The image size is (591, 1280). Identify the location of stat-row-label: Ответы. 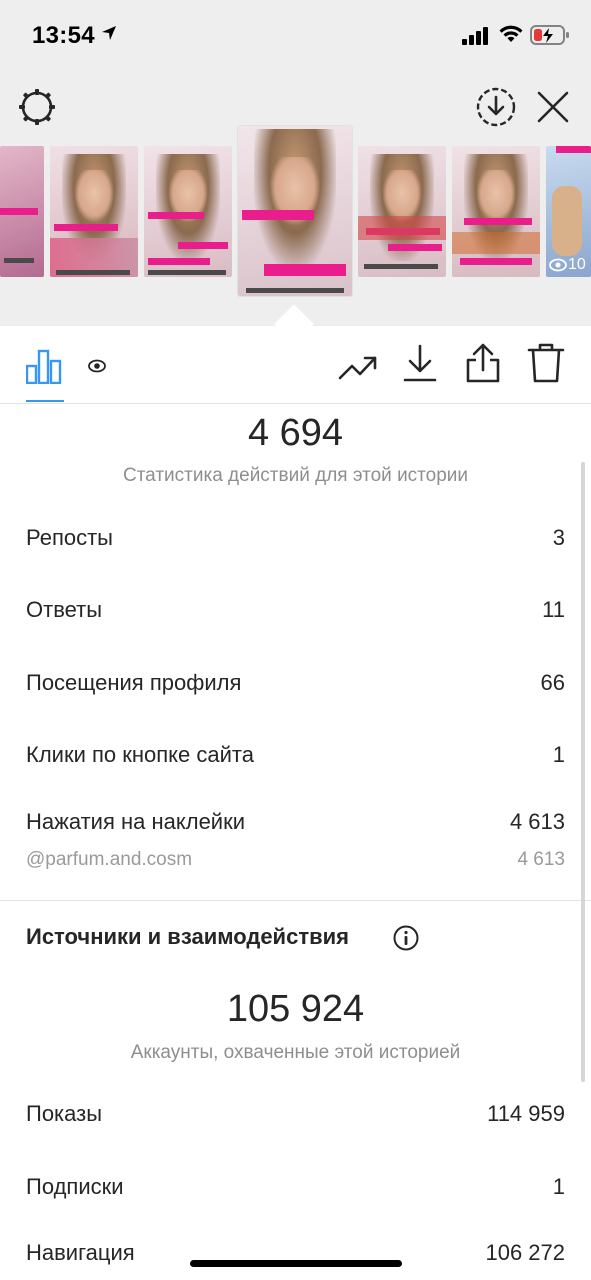
(64, 609).